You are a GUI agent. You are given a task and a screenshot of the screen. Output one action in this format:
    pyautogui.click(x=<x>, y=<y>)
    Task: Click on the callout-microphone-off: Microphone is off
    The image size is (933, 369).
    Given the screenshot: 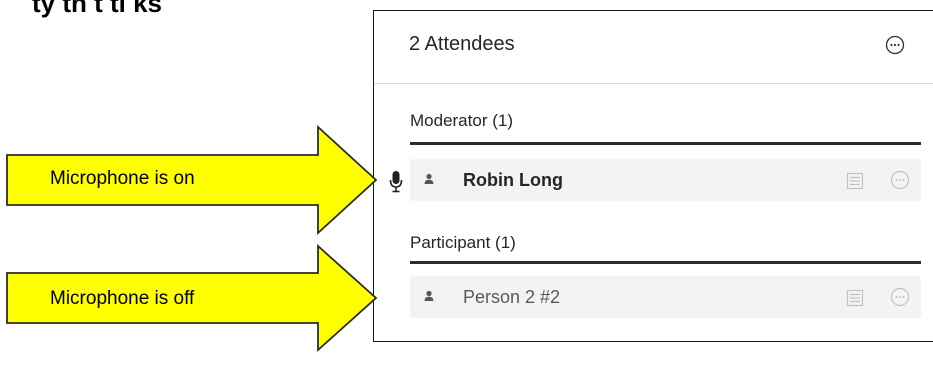 What is the action you would take?
    pyautogui.click(x=190, y=301)
    